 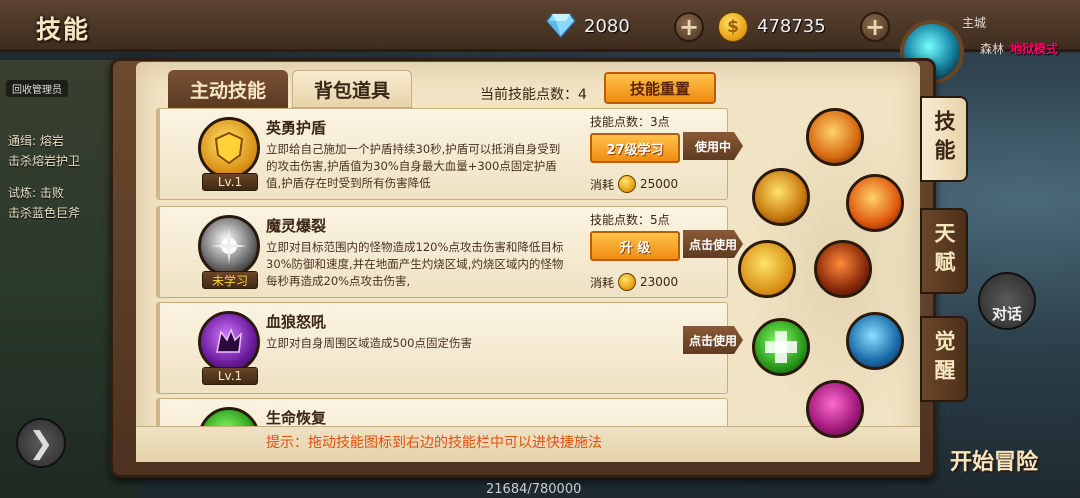 What do you see at coordinates (660, 88) in the screenshot?
I see `reset-skills-button: 技能重置` at bounding box center [660, 88].